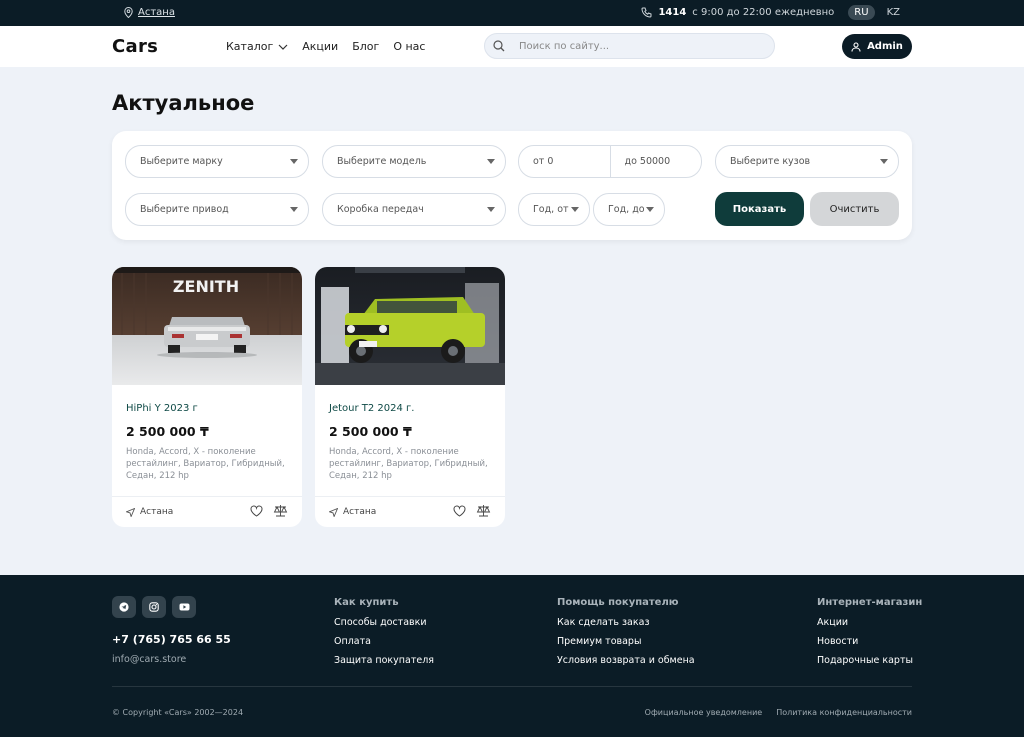 This screenshot has width=1024, height=737. Describe the element at coordinates (893, 12) in the screenshot. I see `lang-kz: KZ` at that location.